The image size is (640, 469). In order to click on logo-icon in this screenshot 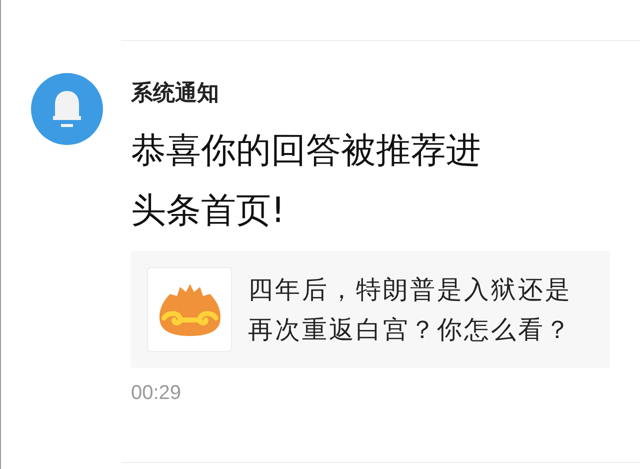, I will do `click(189, 309)`.